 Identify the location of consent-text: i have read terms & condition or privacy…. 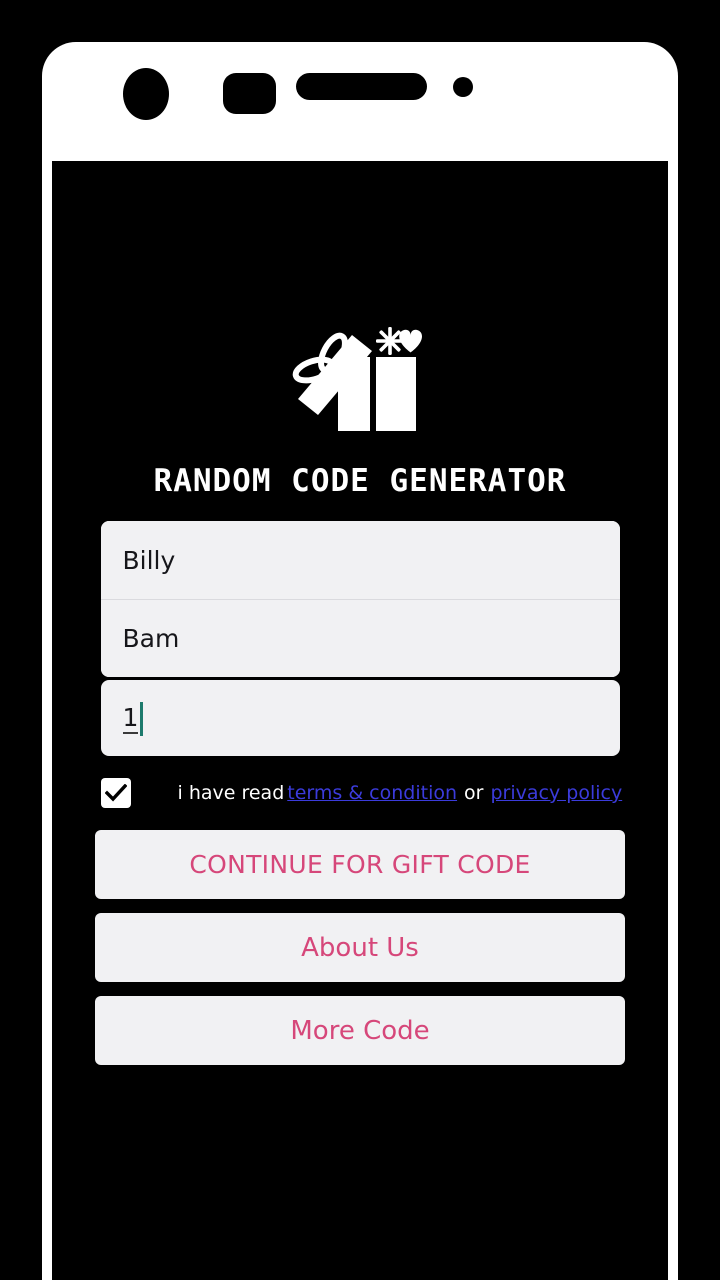
(402, 793).